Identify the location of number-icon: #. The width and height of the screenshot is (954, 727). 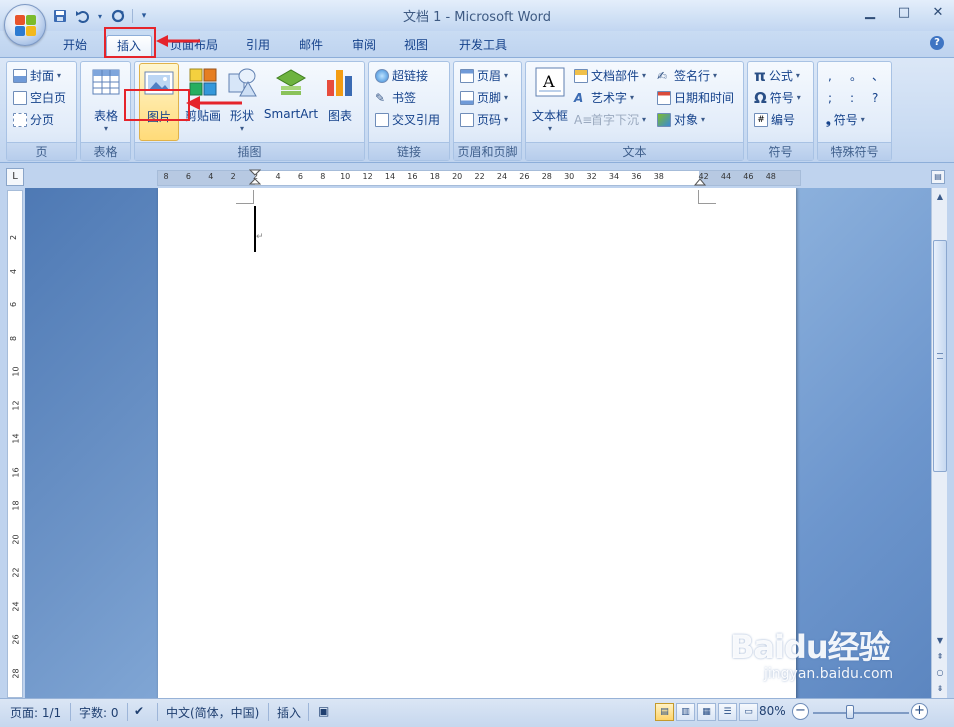
(761, 120).